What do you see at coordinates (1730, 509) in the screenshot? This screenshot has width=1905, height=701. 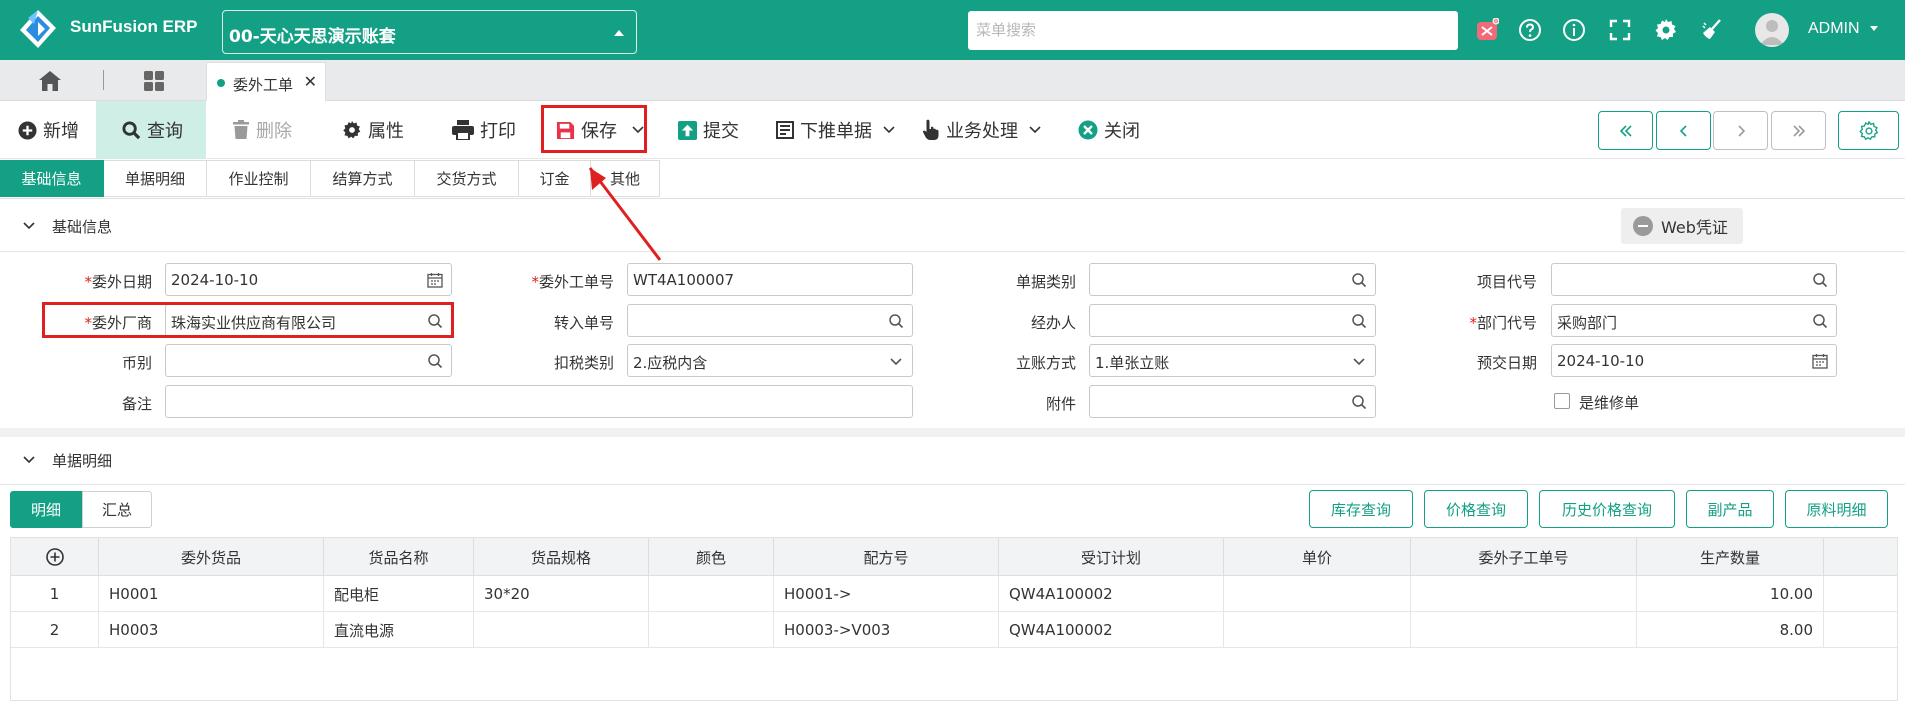 I see `by-product-button: 副产品` at bounding box center [1730, 509].